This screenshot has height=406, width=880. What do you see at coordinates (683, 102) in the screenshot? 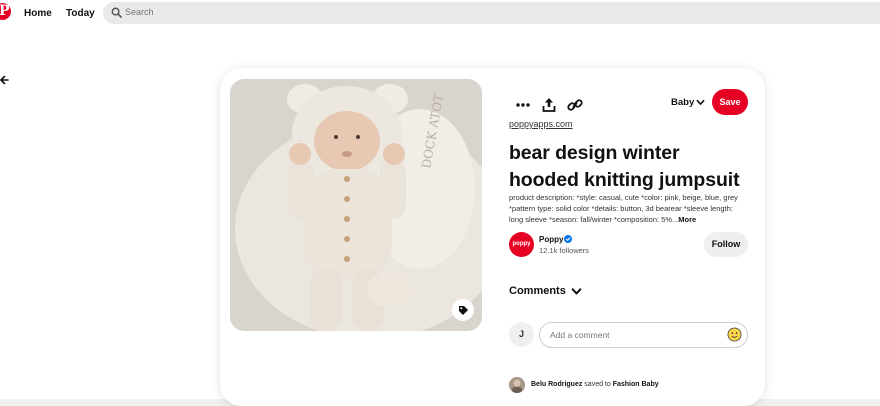
I see `board-name: Baby` at bounding box center [683, 102].